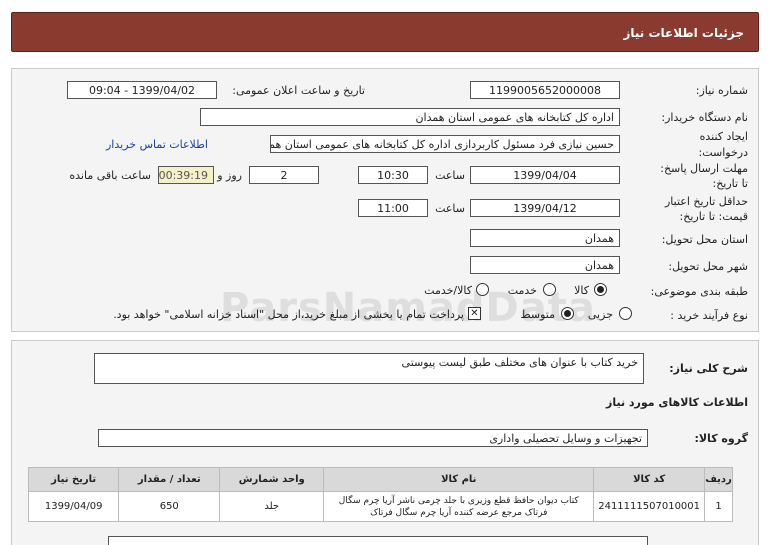 Image resolution: width=770 pixels, height=545 pixels. I want to click on category-service-label: خدمت, so click(522, 290).